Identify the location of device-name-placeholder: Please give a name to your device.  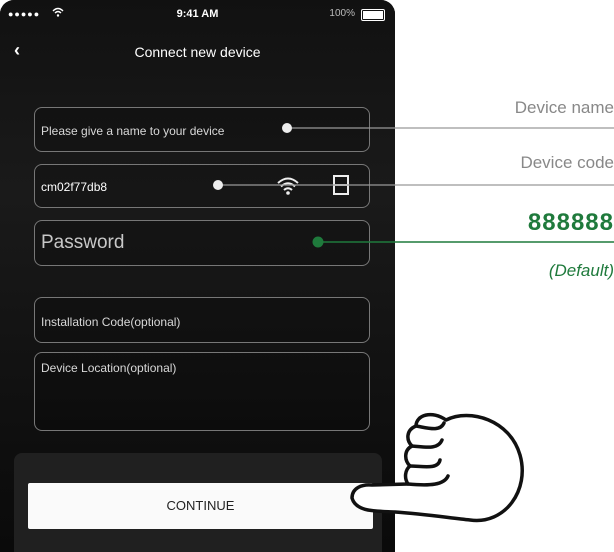
(133, 131).